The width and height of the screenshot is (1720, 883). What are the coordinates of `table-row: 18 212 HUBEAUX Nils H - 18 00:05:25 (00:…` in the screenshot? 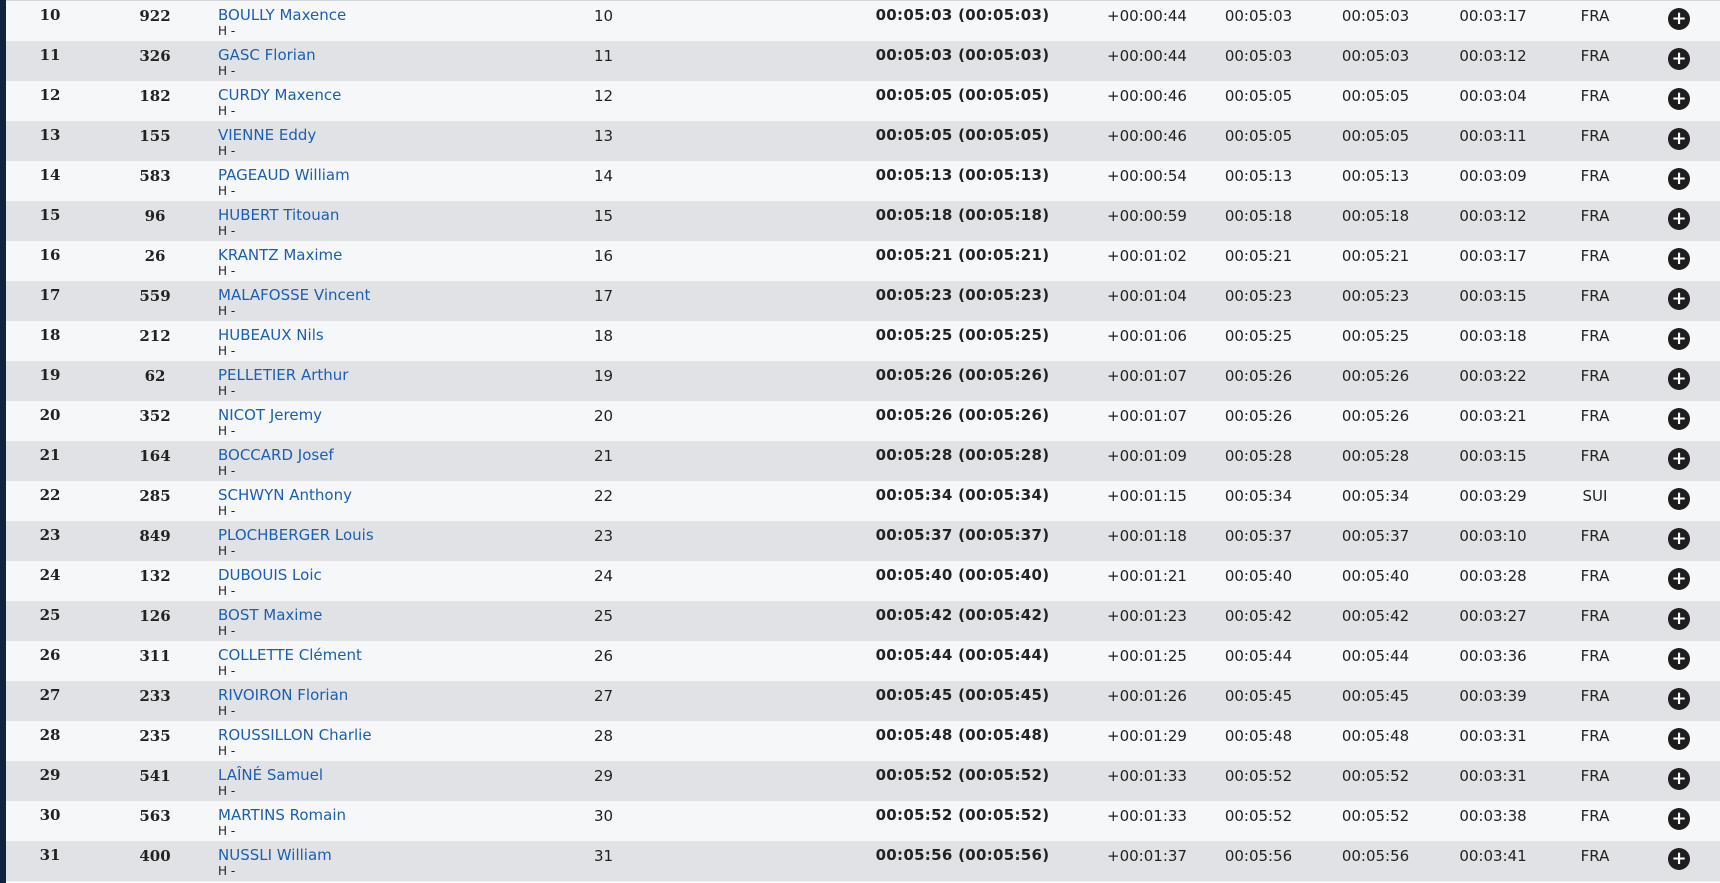 It's located at (863, 340).